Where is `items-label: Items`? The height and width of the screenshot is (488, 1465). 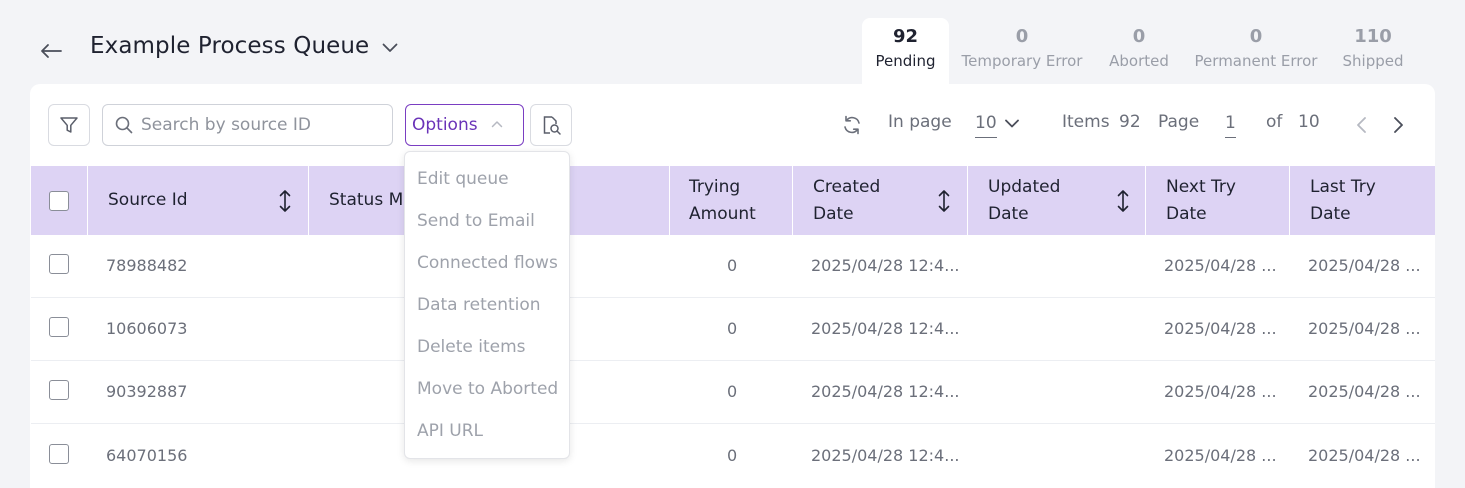
items-label: Items is located at coordinates (1086, 122).